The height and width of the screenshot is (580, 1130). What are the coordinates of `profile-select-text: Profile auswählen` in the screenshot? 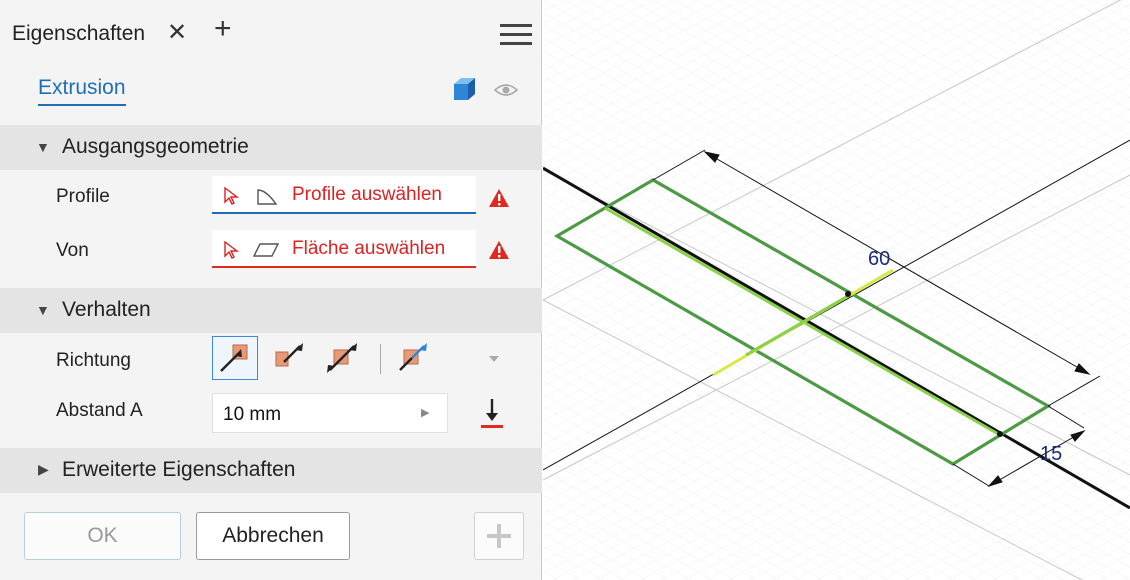 It's located at (367, 194).